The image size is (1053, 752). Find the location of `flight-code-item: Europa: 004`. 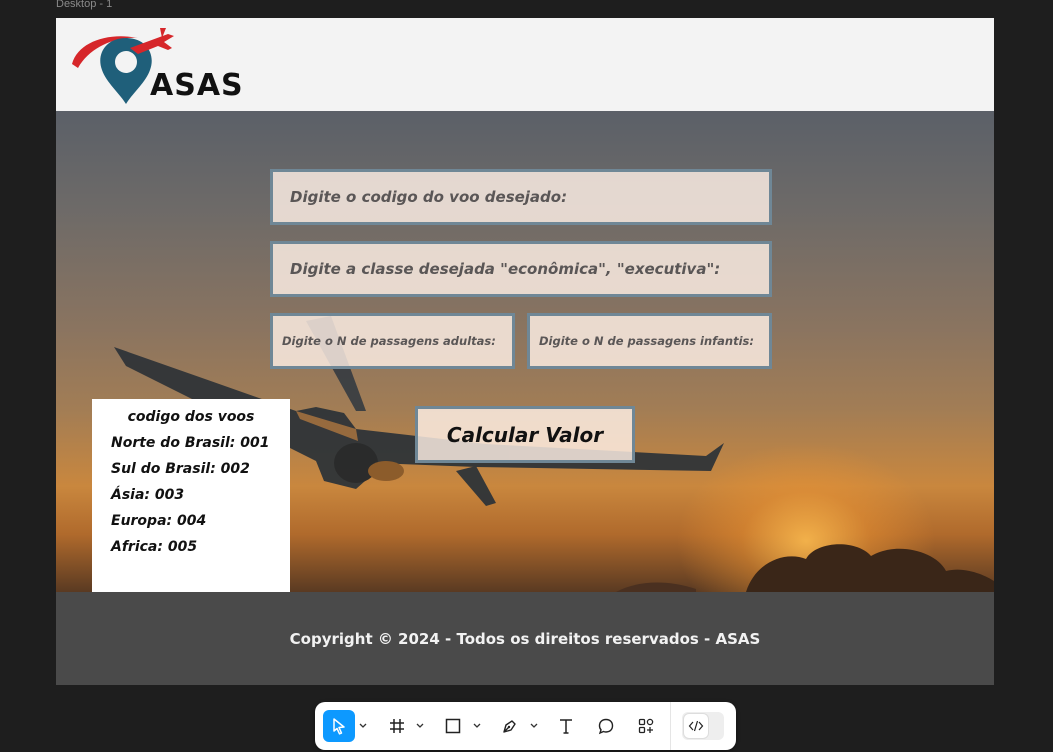

flight-code-item: Europa: 004 is located at coordinates (159, 521).